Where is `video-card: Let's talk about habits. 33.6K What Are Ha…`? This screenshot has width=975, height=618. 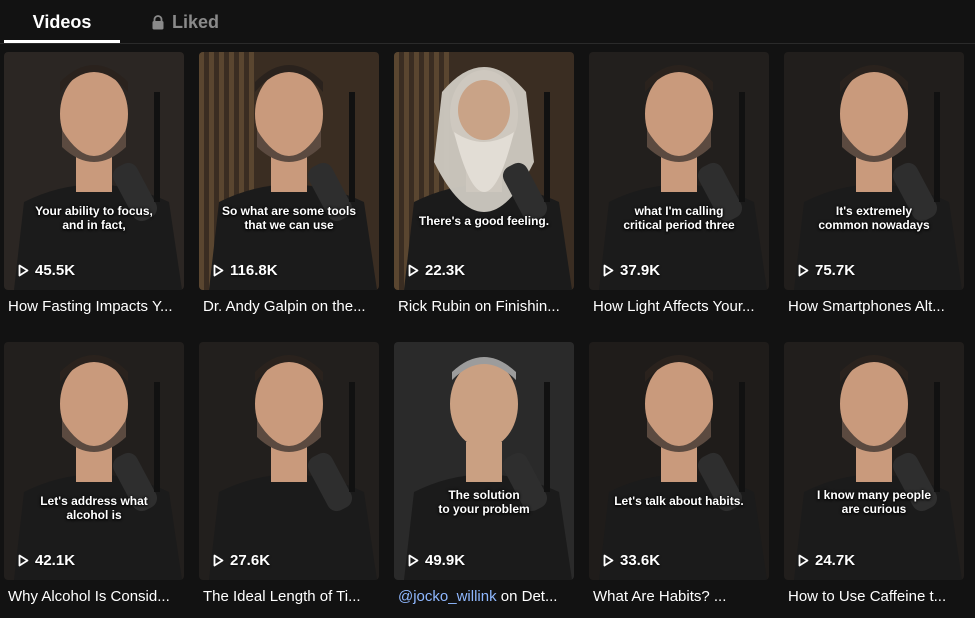 video-card: Let's talk about habits. 33.6K What Are Ha… is located at coordinates (679, 477).